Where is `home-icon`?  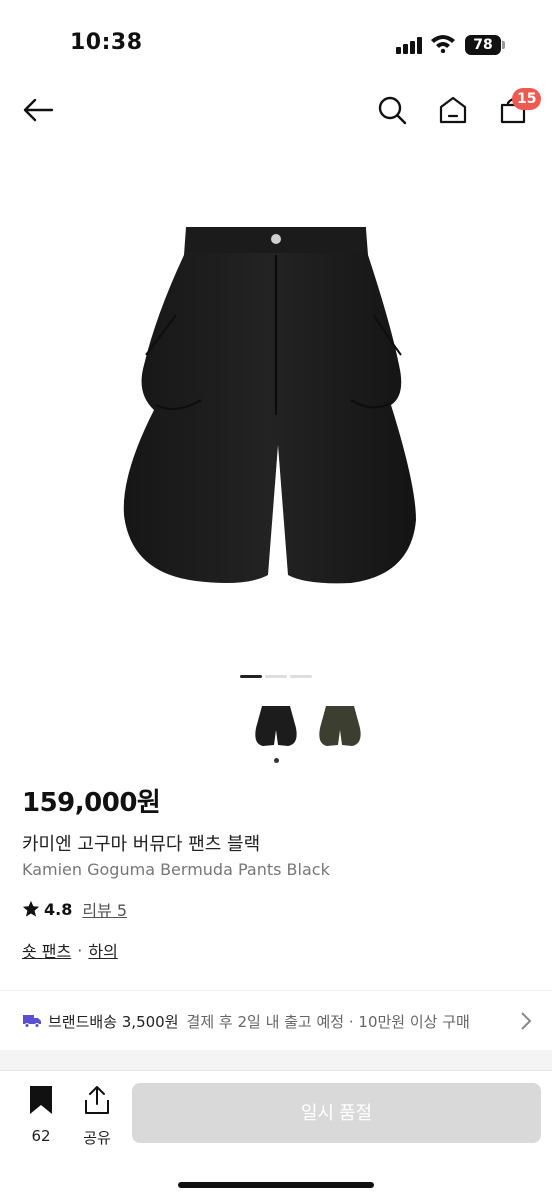
home-icon is located at coordinates (453, 110).